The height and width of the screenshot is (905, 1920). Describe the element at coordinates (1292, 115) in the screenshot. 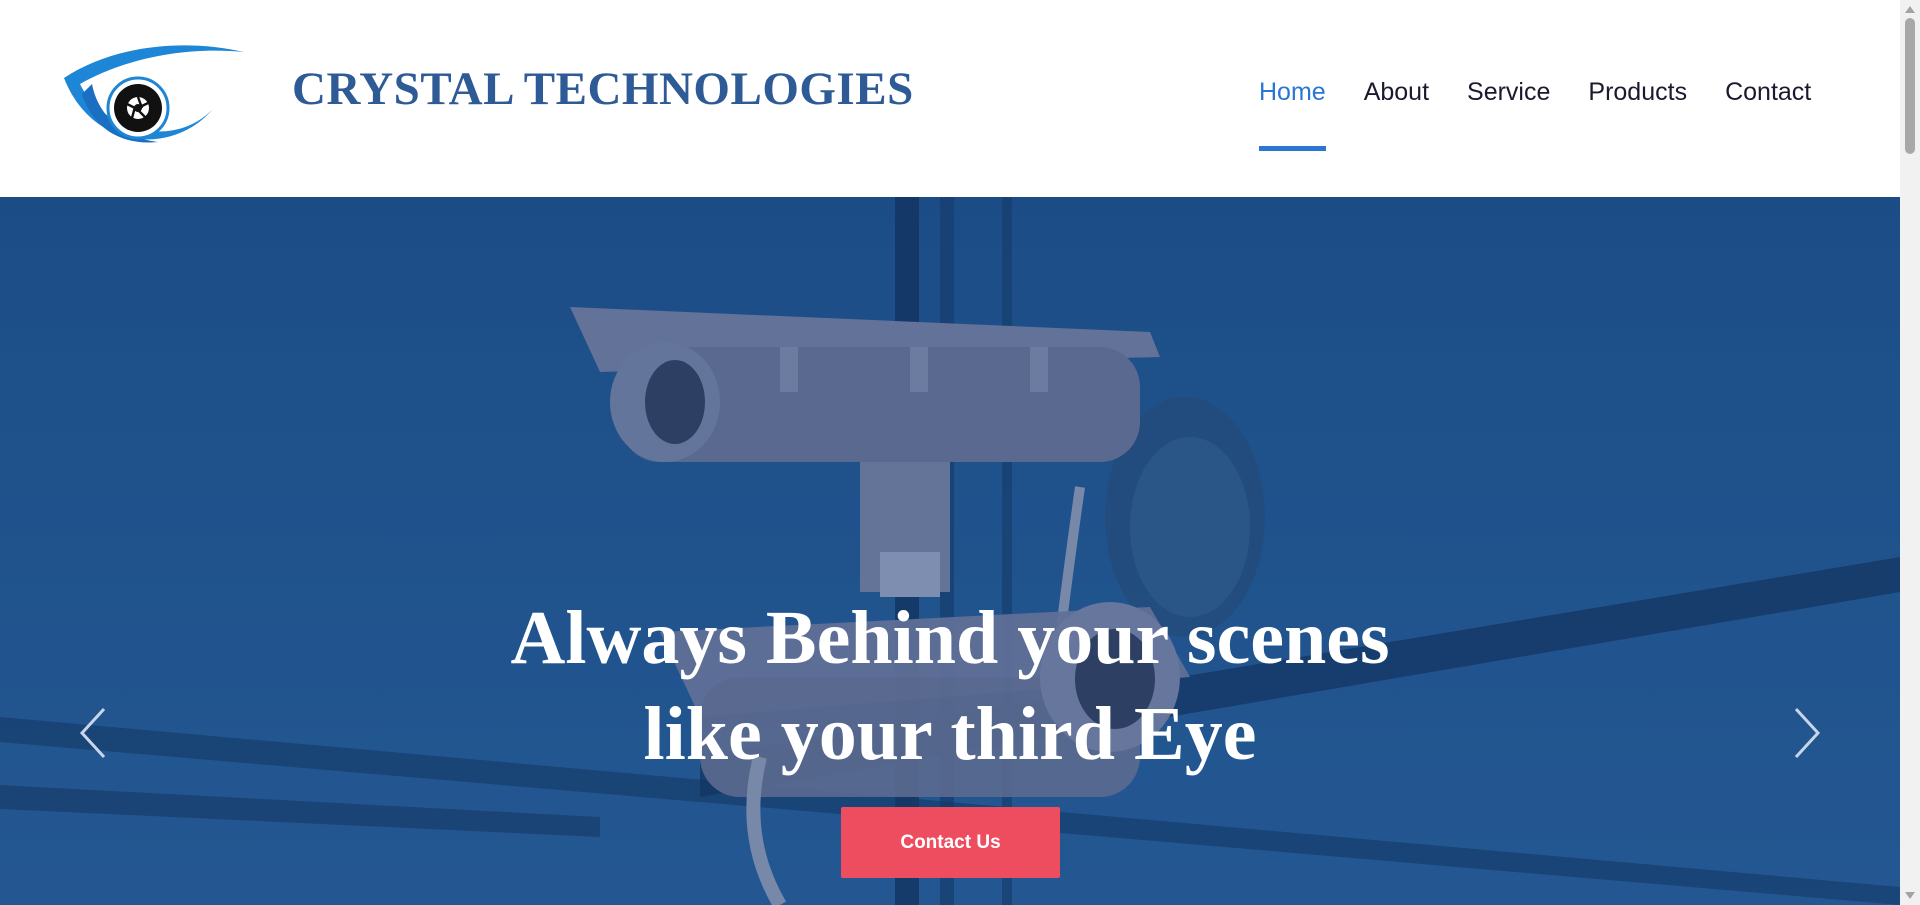

I see `nav-item-home: Home` at that location.